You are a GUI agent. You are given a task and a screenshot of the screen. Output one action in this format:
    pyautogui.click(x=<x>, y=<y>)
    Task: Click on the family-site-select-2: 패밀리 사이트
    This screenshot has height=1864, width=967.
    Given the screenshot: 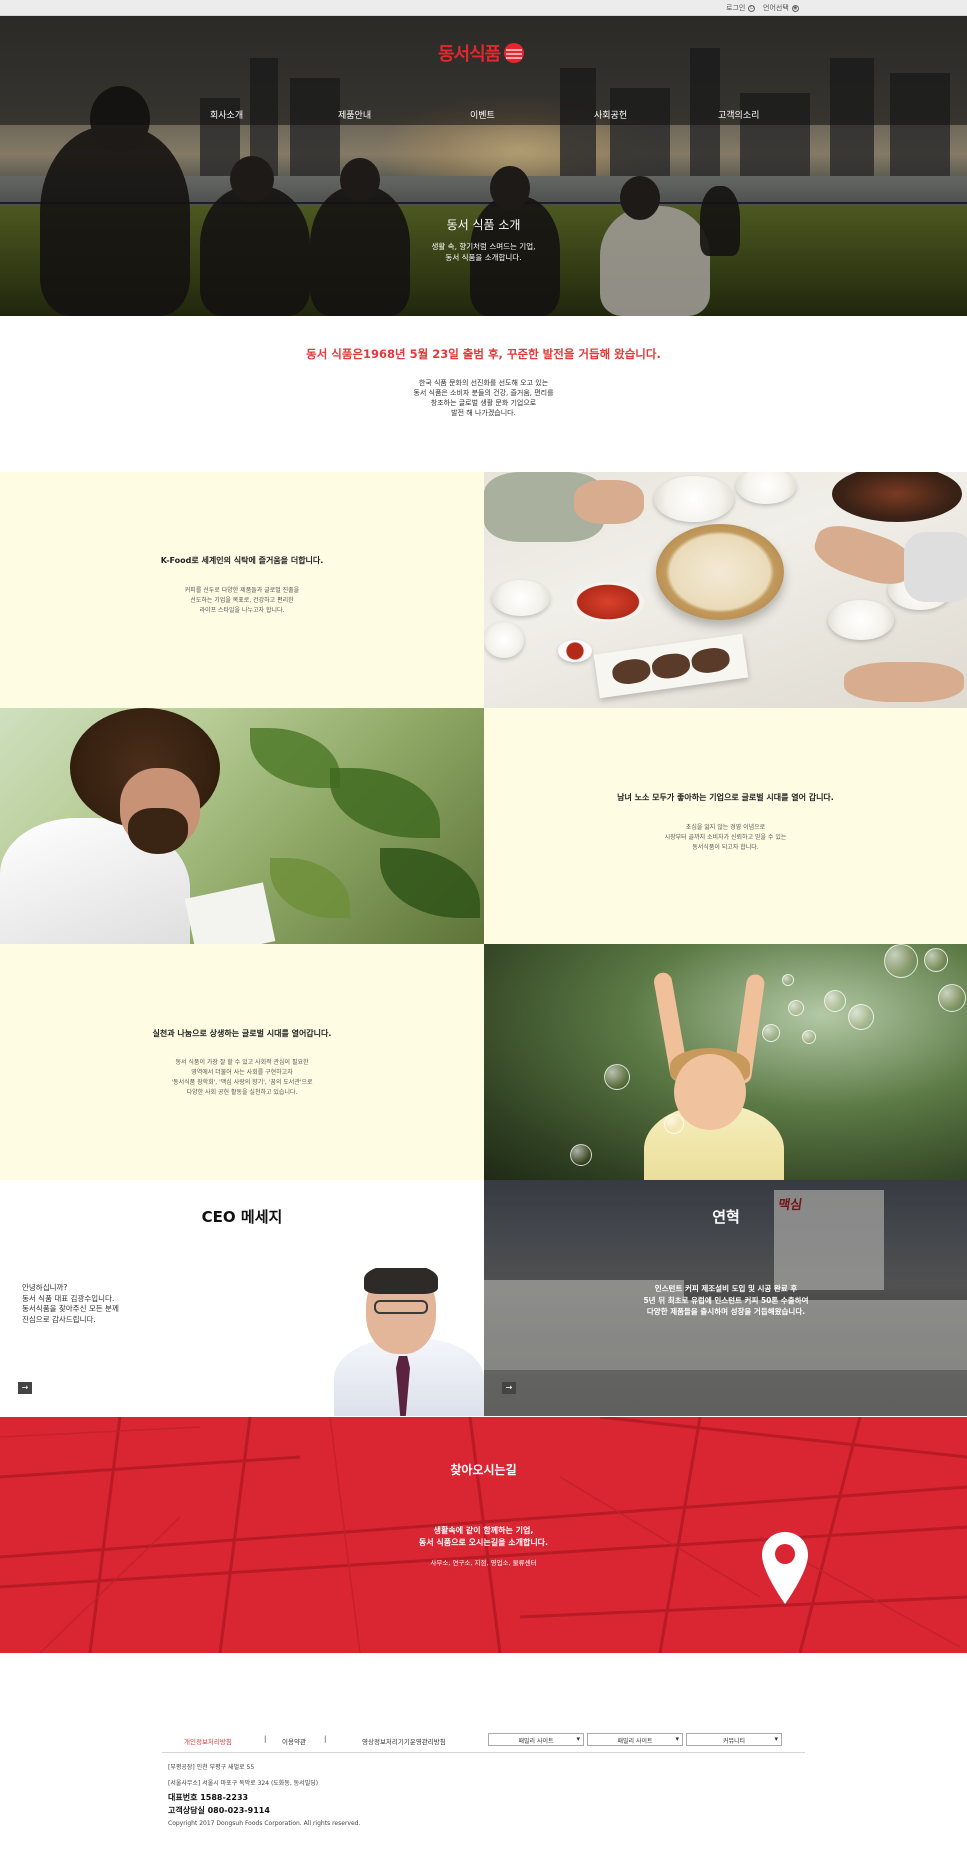 What is the action you would take?
    pyautogui.click(x=635, y=1739)
    